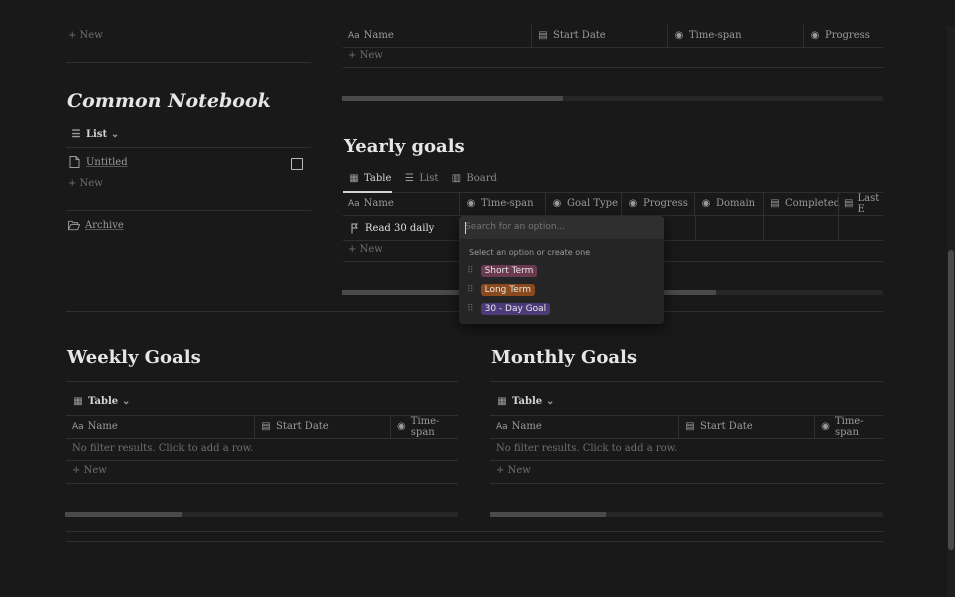  What do you see at coordinates (564, 357) in the screenshot?
I see `monthly-goals-title: Monthly Goals` at bounding box center [564, 357].